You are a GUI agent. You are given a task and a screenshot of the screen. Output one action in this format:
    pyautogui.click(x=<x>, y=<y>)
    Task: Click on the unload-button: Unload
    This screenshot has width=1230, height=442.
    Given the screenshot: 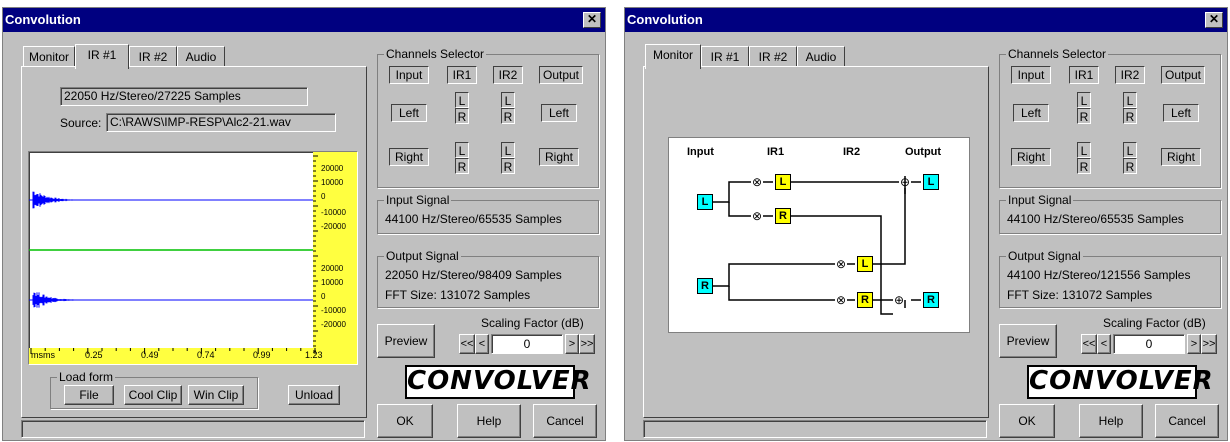 What is the action you would take?
    pyautogui.click(x=314, y=395)
    